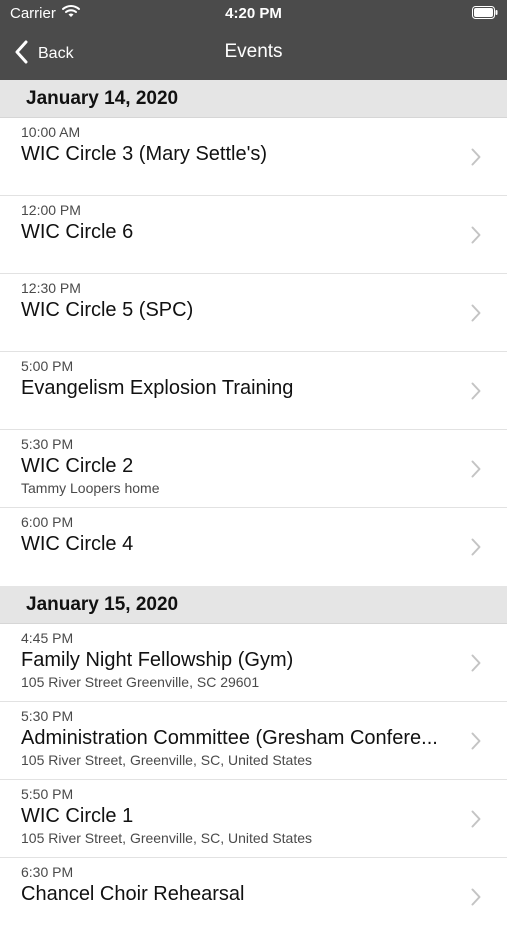 This screenshot has width=507, height=936. I want to click on event-time: 12:30 PM, so click(51, 288).